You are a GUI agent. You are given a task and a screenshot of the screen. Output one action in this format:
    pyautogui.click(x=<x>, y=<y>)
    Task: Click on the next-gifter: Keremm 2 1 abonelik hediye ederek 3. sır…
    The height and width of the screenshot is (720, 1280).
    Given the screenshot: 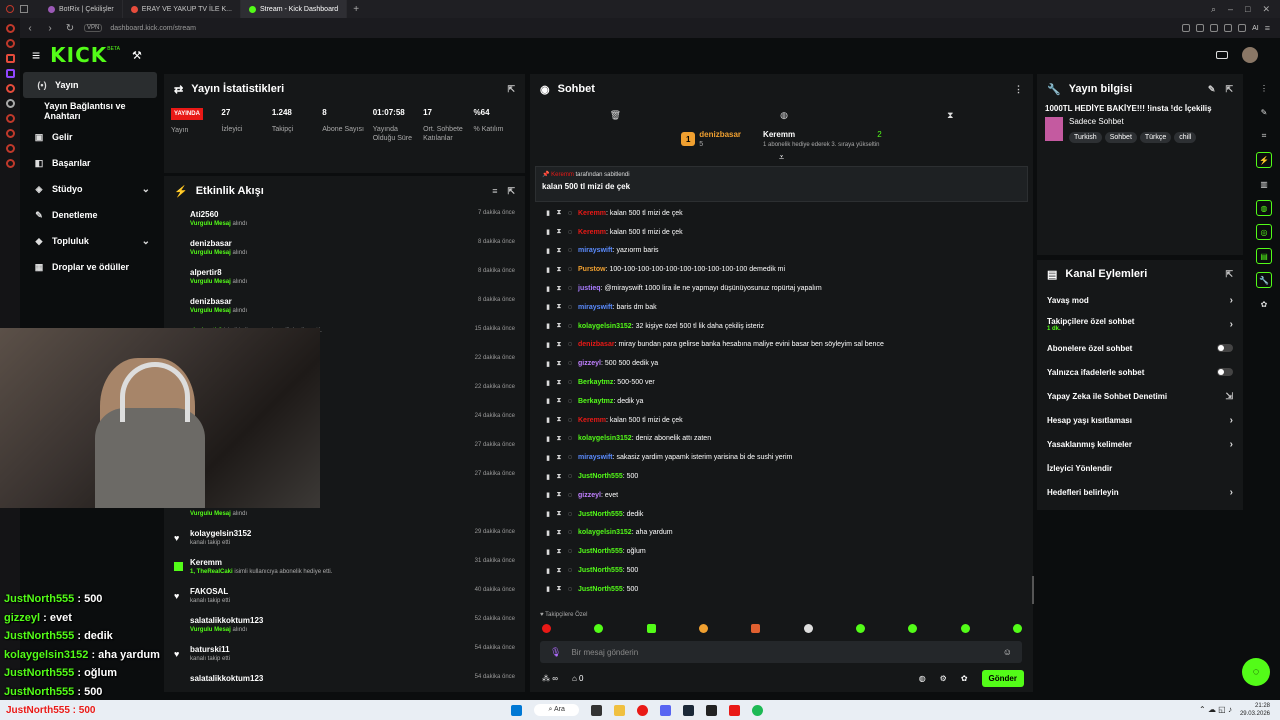 What is the action you would take?
    pyautogui.click(x=822, y=139)
    